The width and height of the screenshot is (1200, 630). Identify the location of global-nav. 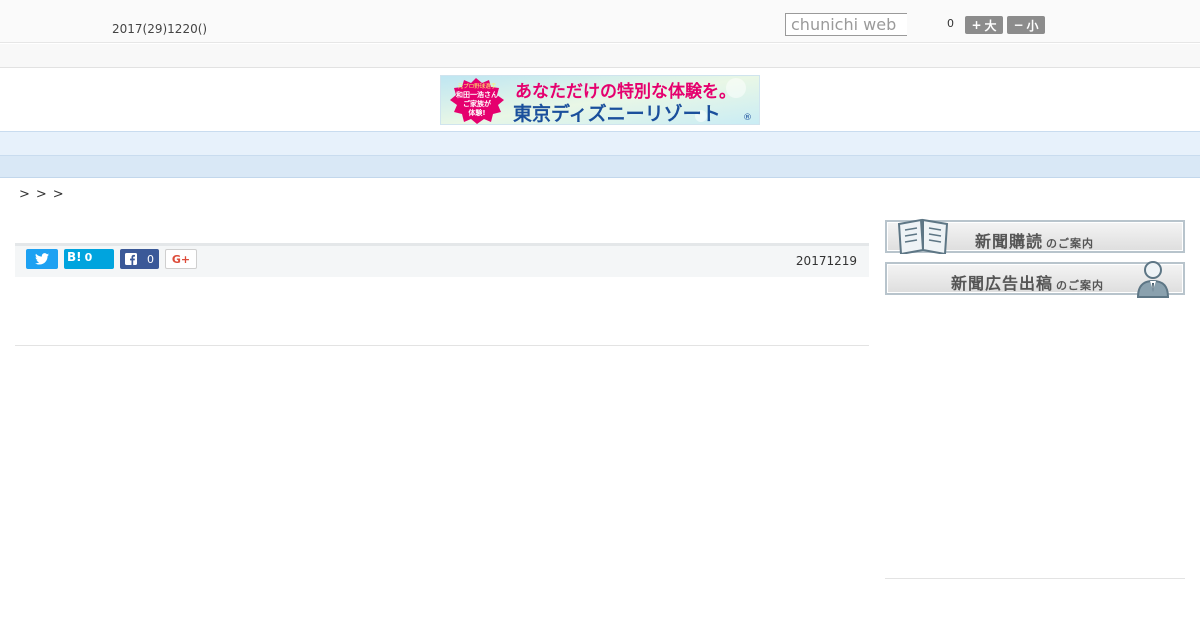
(600, 143).